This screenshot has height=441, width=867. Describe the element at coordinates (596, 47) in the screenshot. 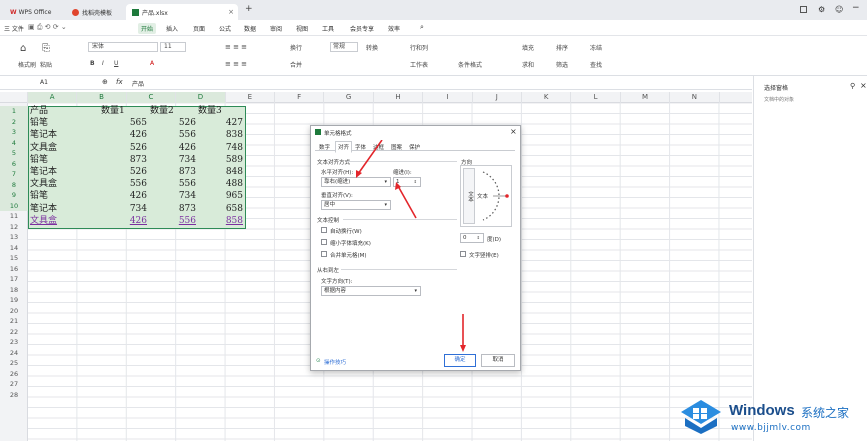

I see `freeze-button: 冻结` at that location.